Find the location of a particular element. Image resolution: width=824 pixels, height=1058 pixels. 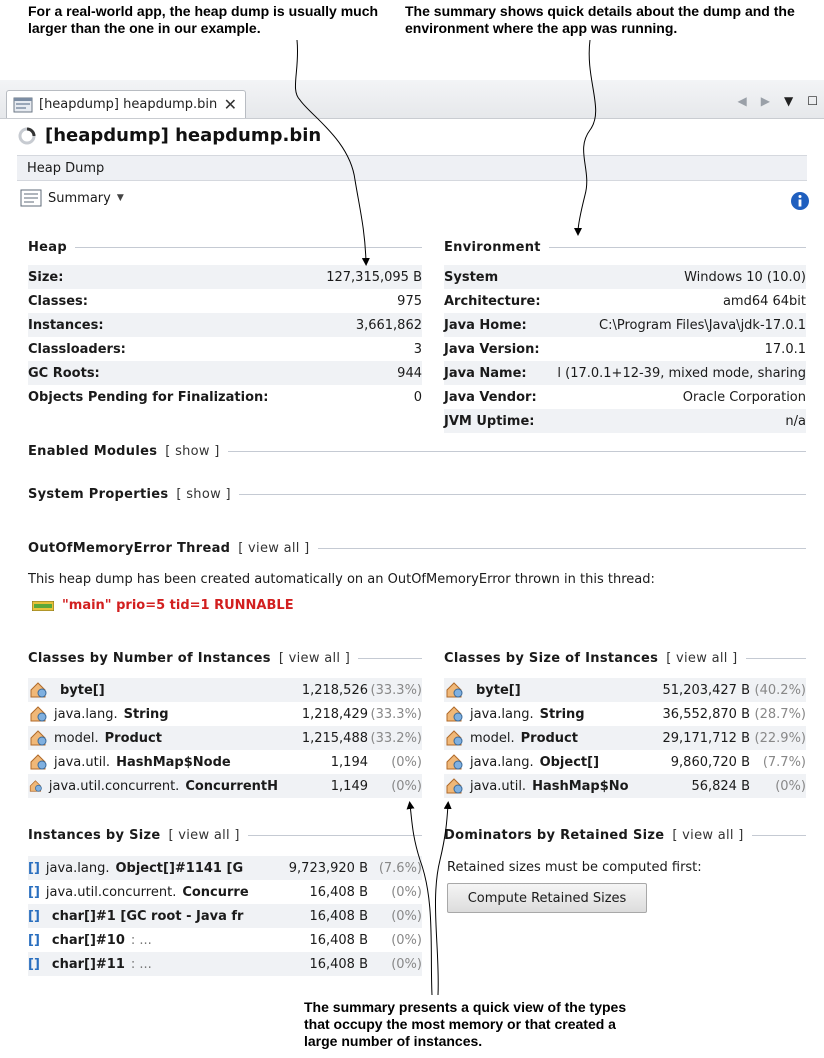

by-size-view-all-link: [ view all ] is located at coordinates (701, 658).